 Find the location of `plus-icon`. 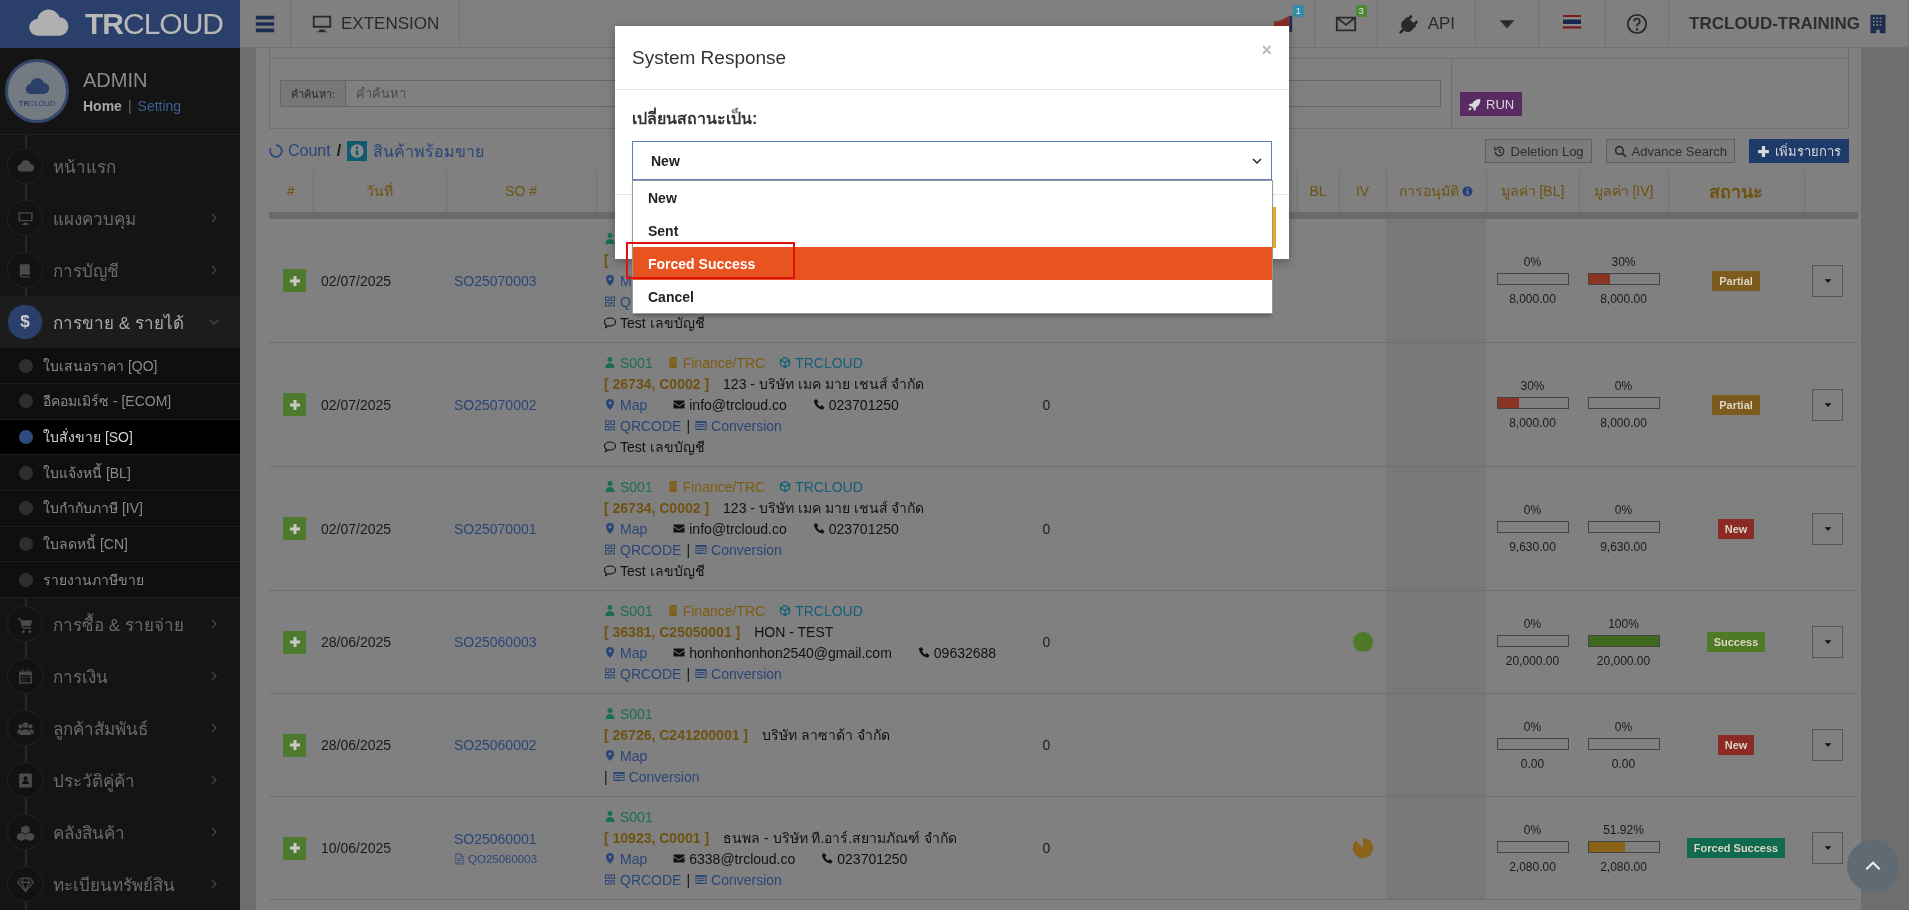

plus-icon is located at coordinates (294, 404).